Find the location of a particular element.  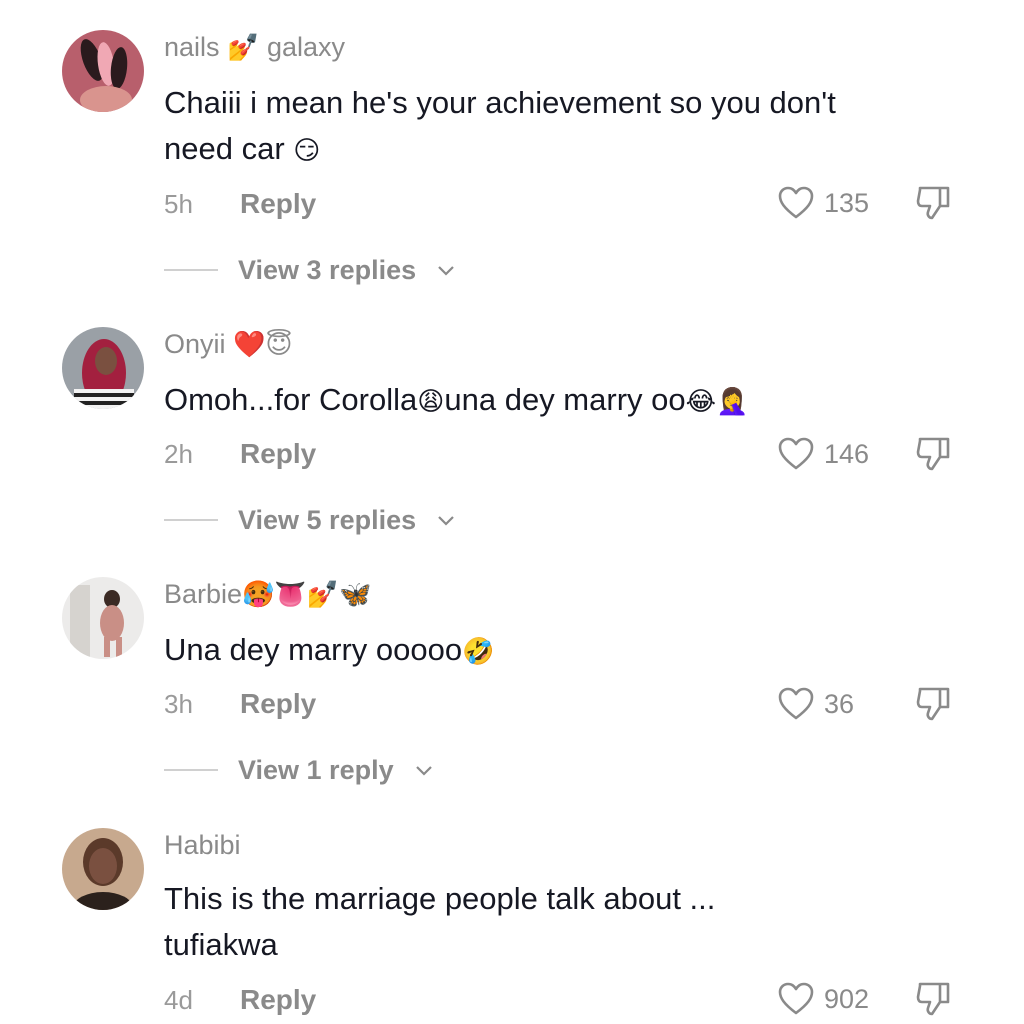

comment-text: Omoh...for Corolla😩una dey marry oo😂🤦‍♀️ is located at coordinates (456, 399).